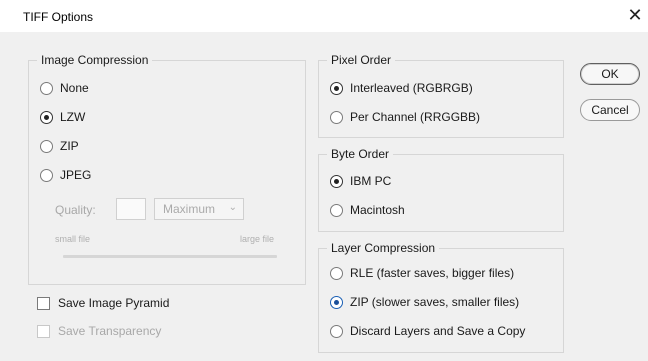 The image size is (648, 361). Describe the element at coordinates (336, 117) in the screenshot. I see `radio-per-channel-indicator` at that location.